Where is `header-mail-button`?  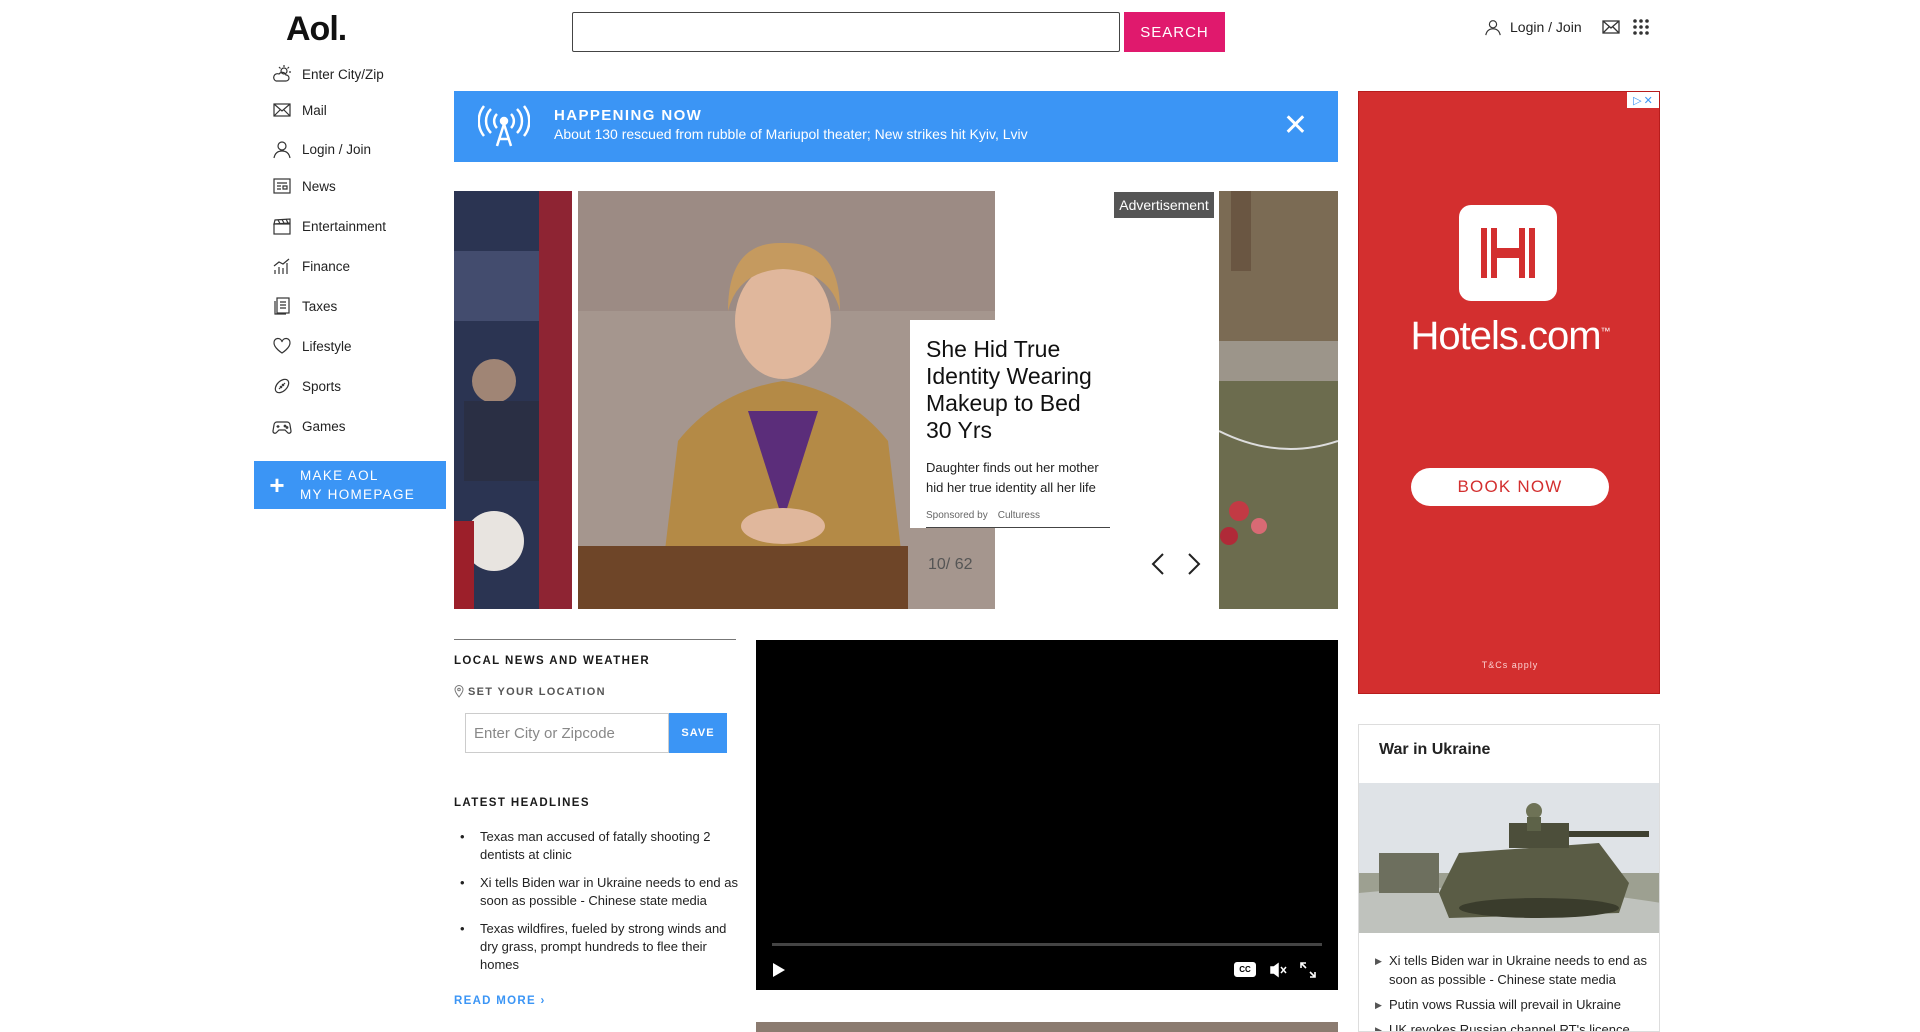 header-mail-button is located at coordinates (1611, 29).